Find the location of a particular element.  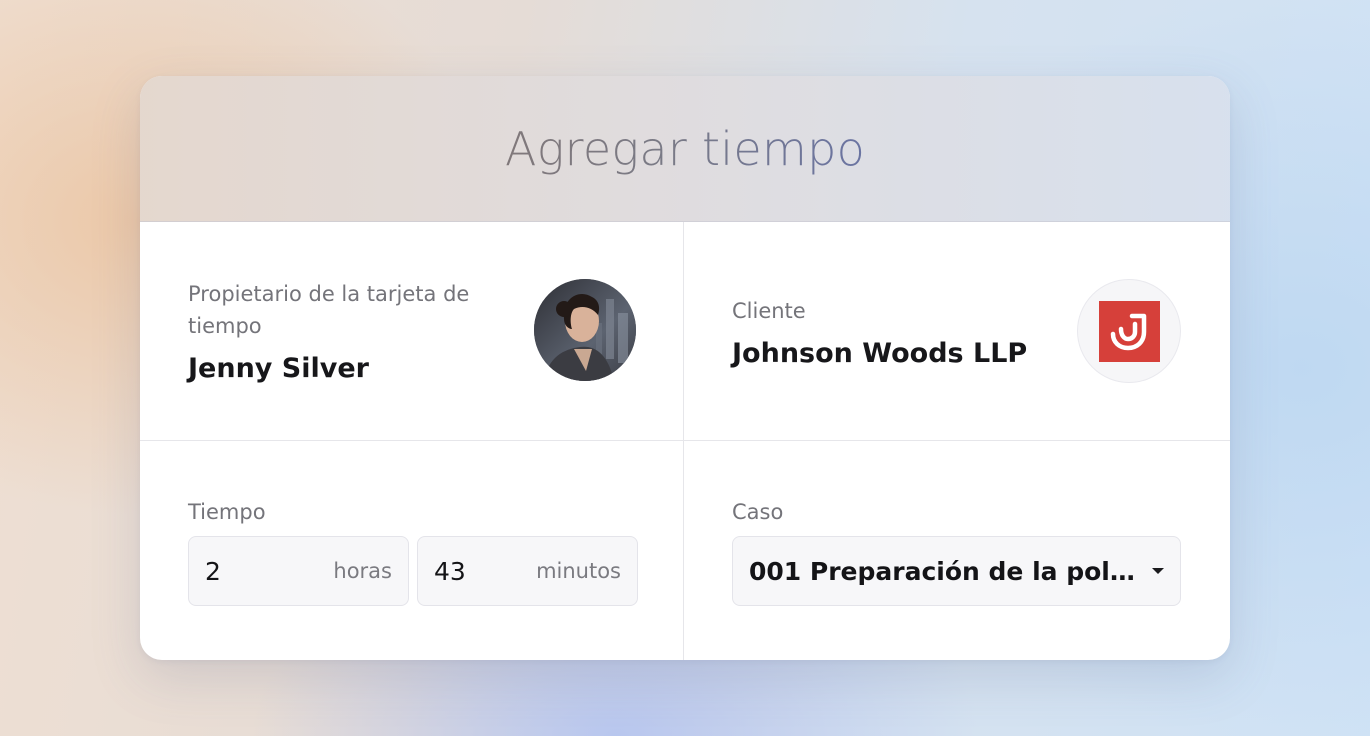

owner-label: Propietario de la tarjeta de tiempo is located at coordinates (329, 310).